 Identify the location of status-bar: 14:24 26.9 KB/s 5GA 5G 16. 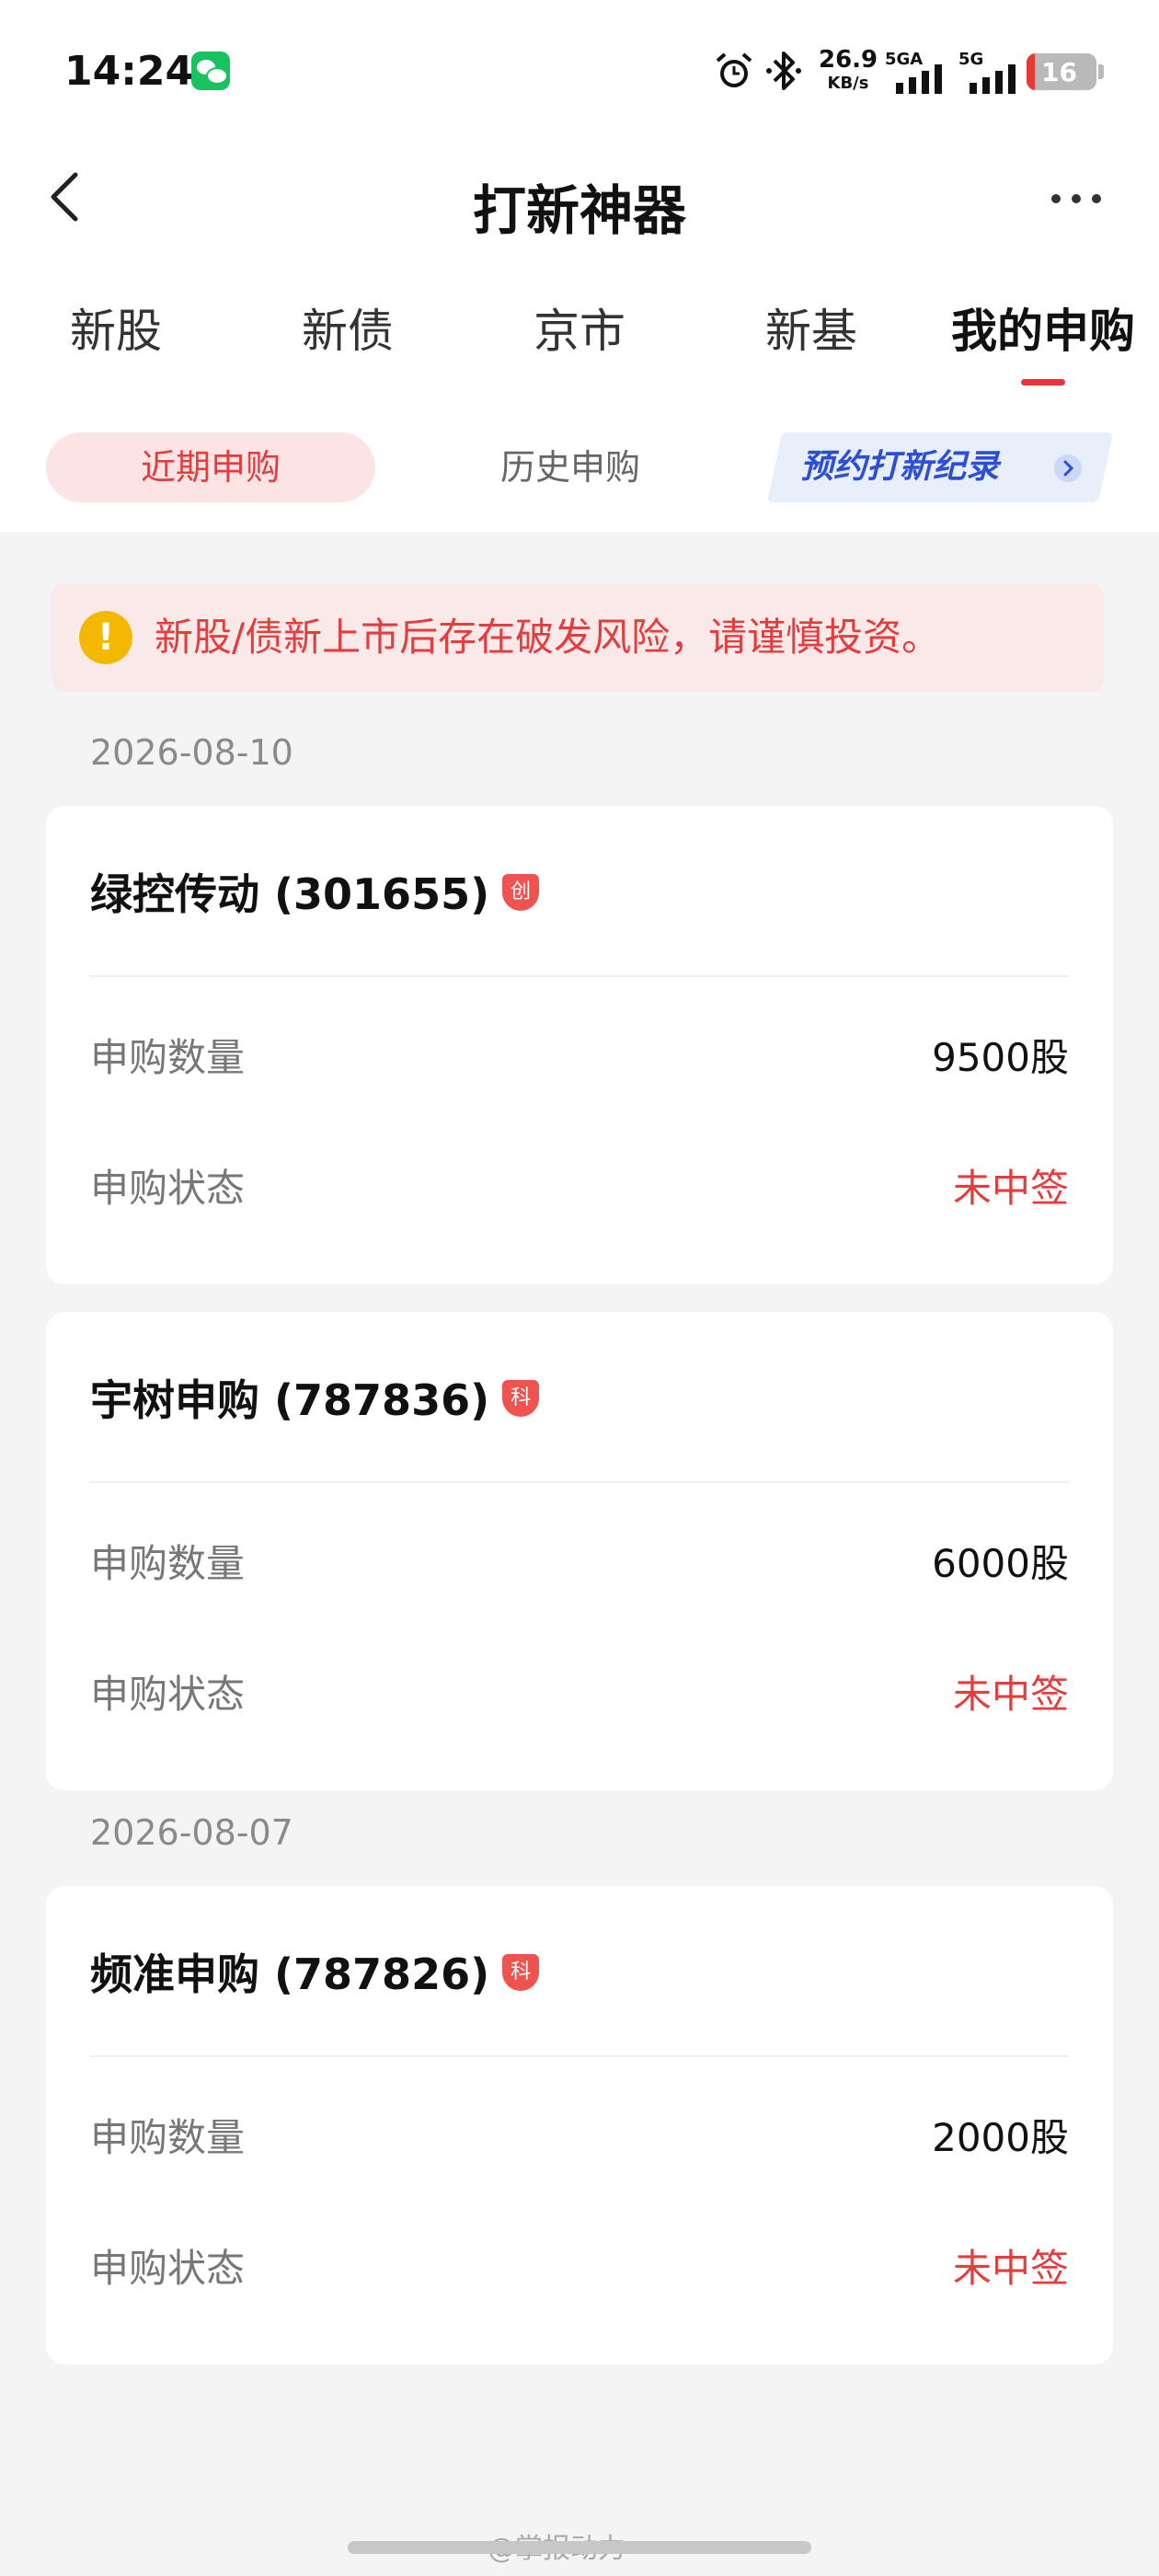
(579, 69).